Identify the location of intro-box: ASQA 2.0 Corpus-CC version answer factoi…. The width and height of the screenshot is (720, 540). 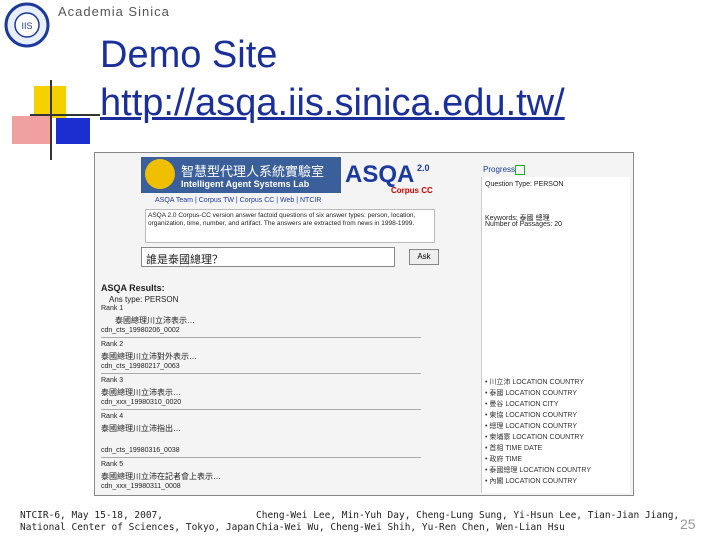
(290, 226).